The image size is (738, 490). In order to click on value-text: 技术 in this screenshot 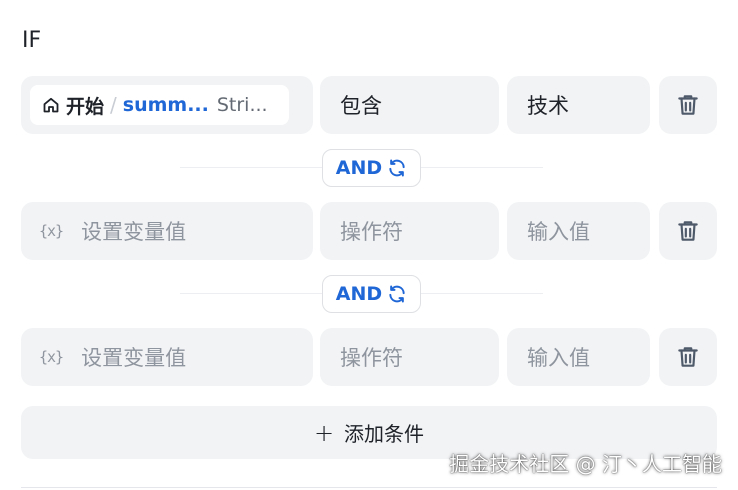, I will do `click(548, 106)`.